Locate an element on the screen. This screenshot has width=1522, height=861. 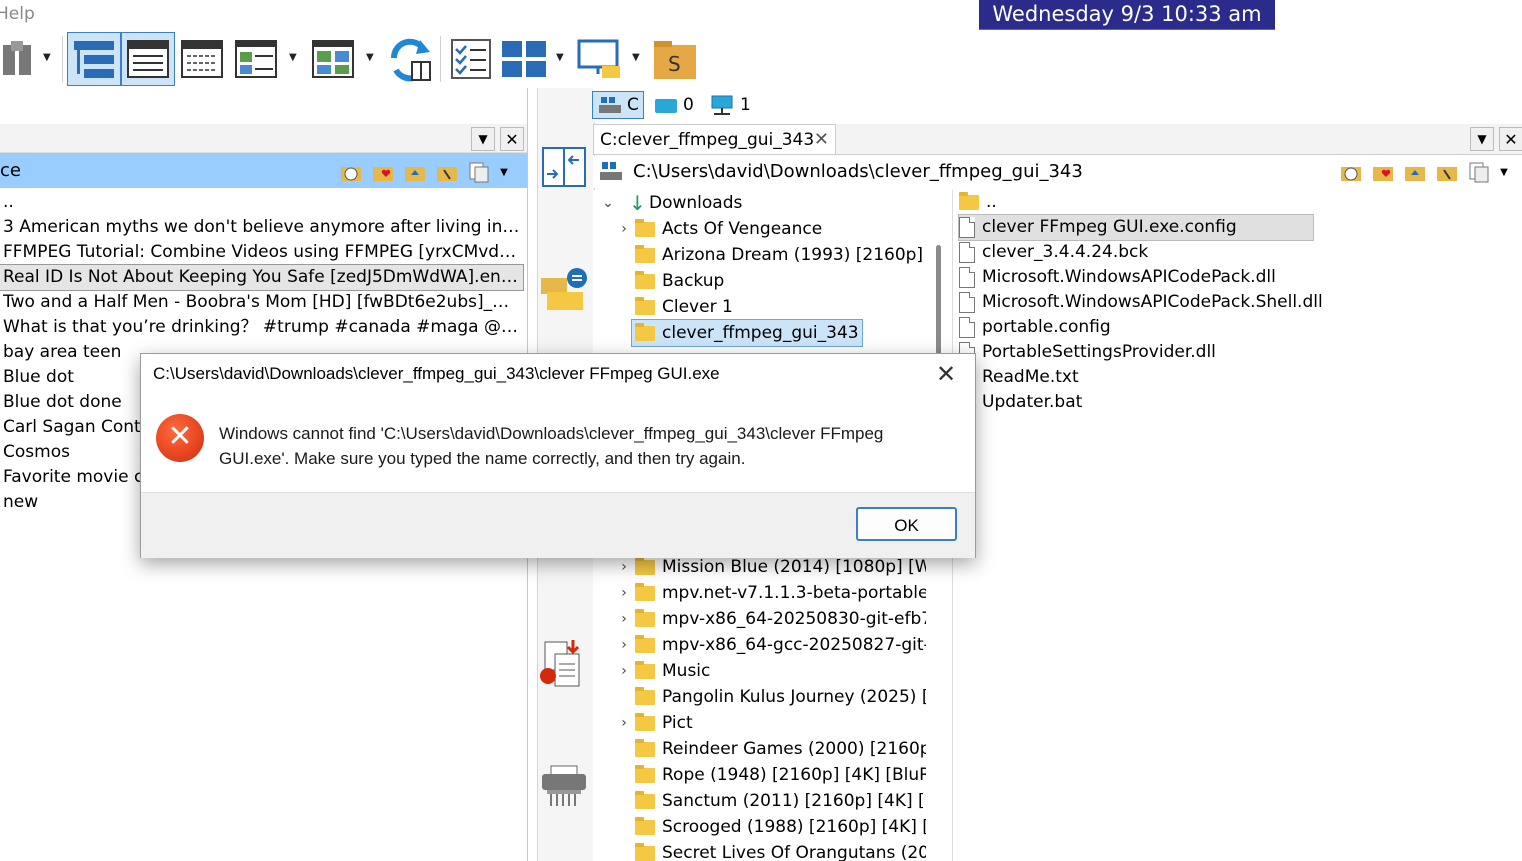
svg-text: S is located at coordinates (674, 64).